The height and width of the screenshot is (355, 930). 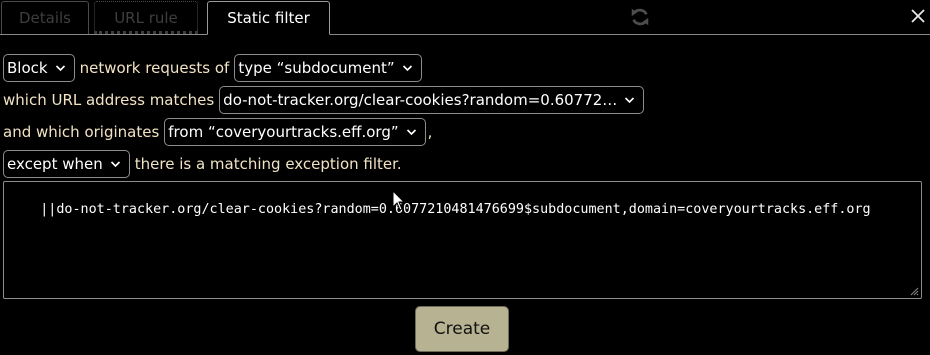 I want to click on refresh-button, so click(x=640, y=17).